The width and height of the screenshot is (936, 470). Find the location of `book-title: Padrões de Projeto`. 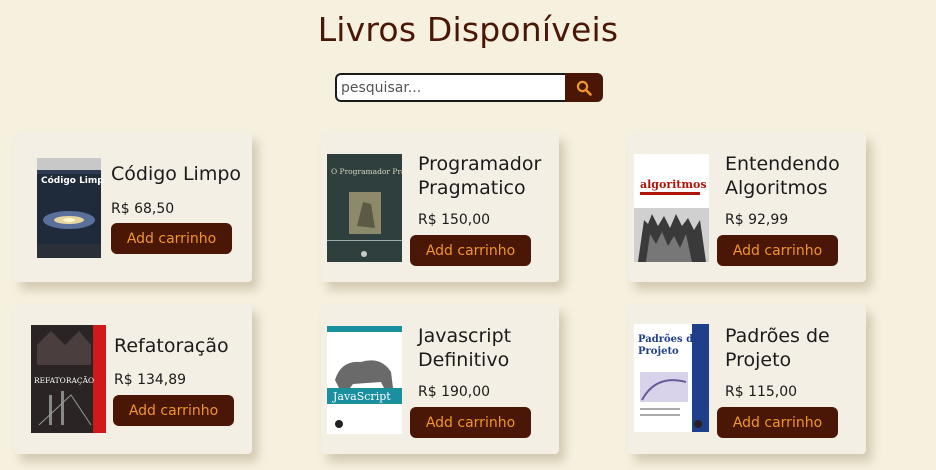

book-title: Padrões de Projeto is located at coordinates (777, 348).